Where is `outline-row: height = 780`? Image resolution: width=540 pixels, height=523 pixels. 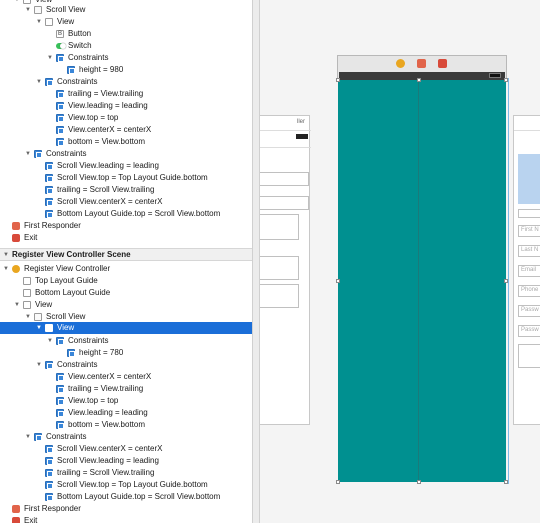 outline-row: height = 780 is located at coordinates (126, 353).